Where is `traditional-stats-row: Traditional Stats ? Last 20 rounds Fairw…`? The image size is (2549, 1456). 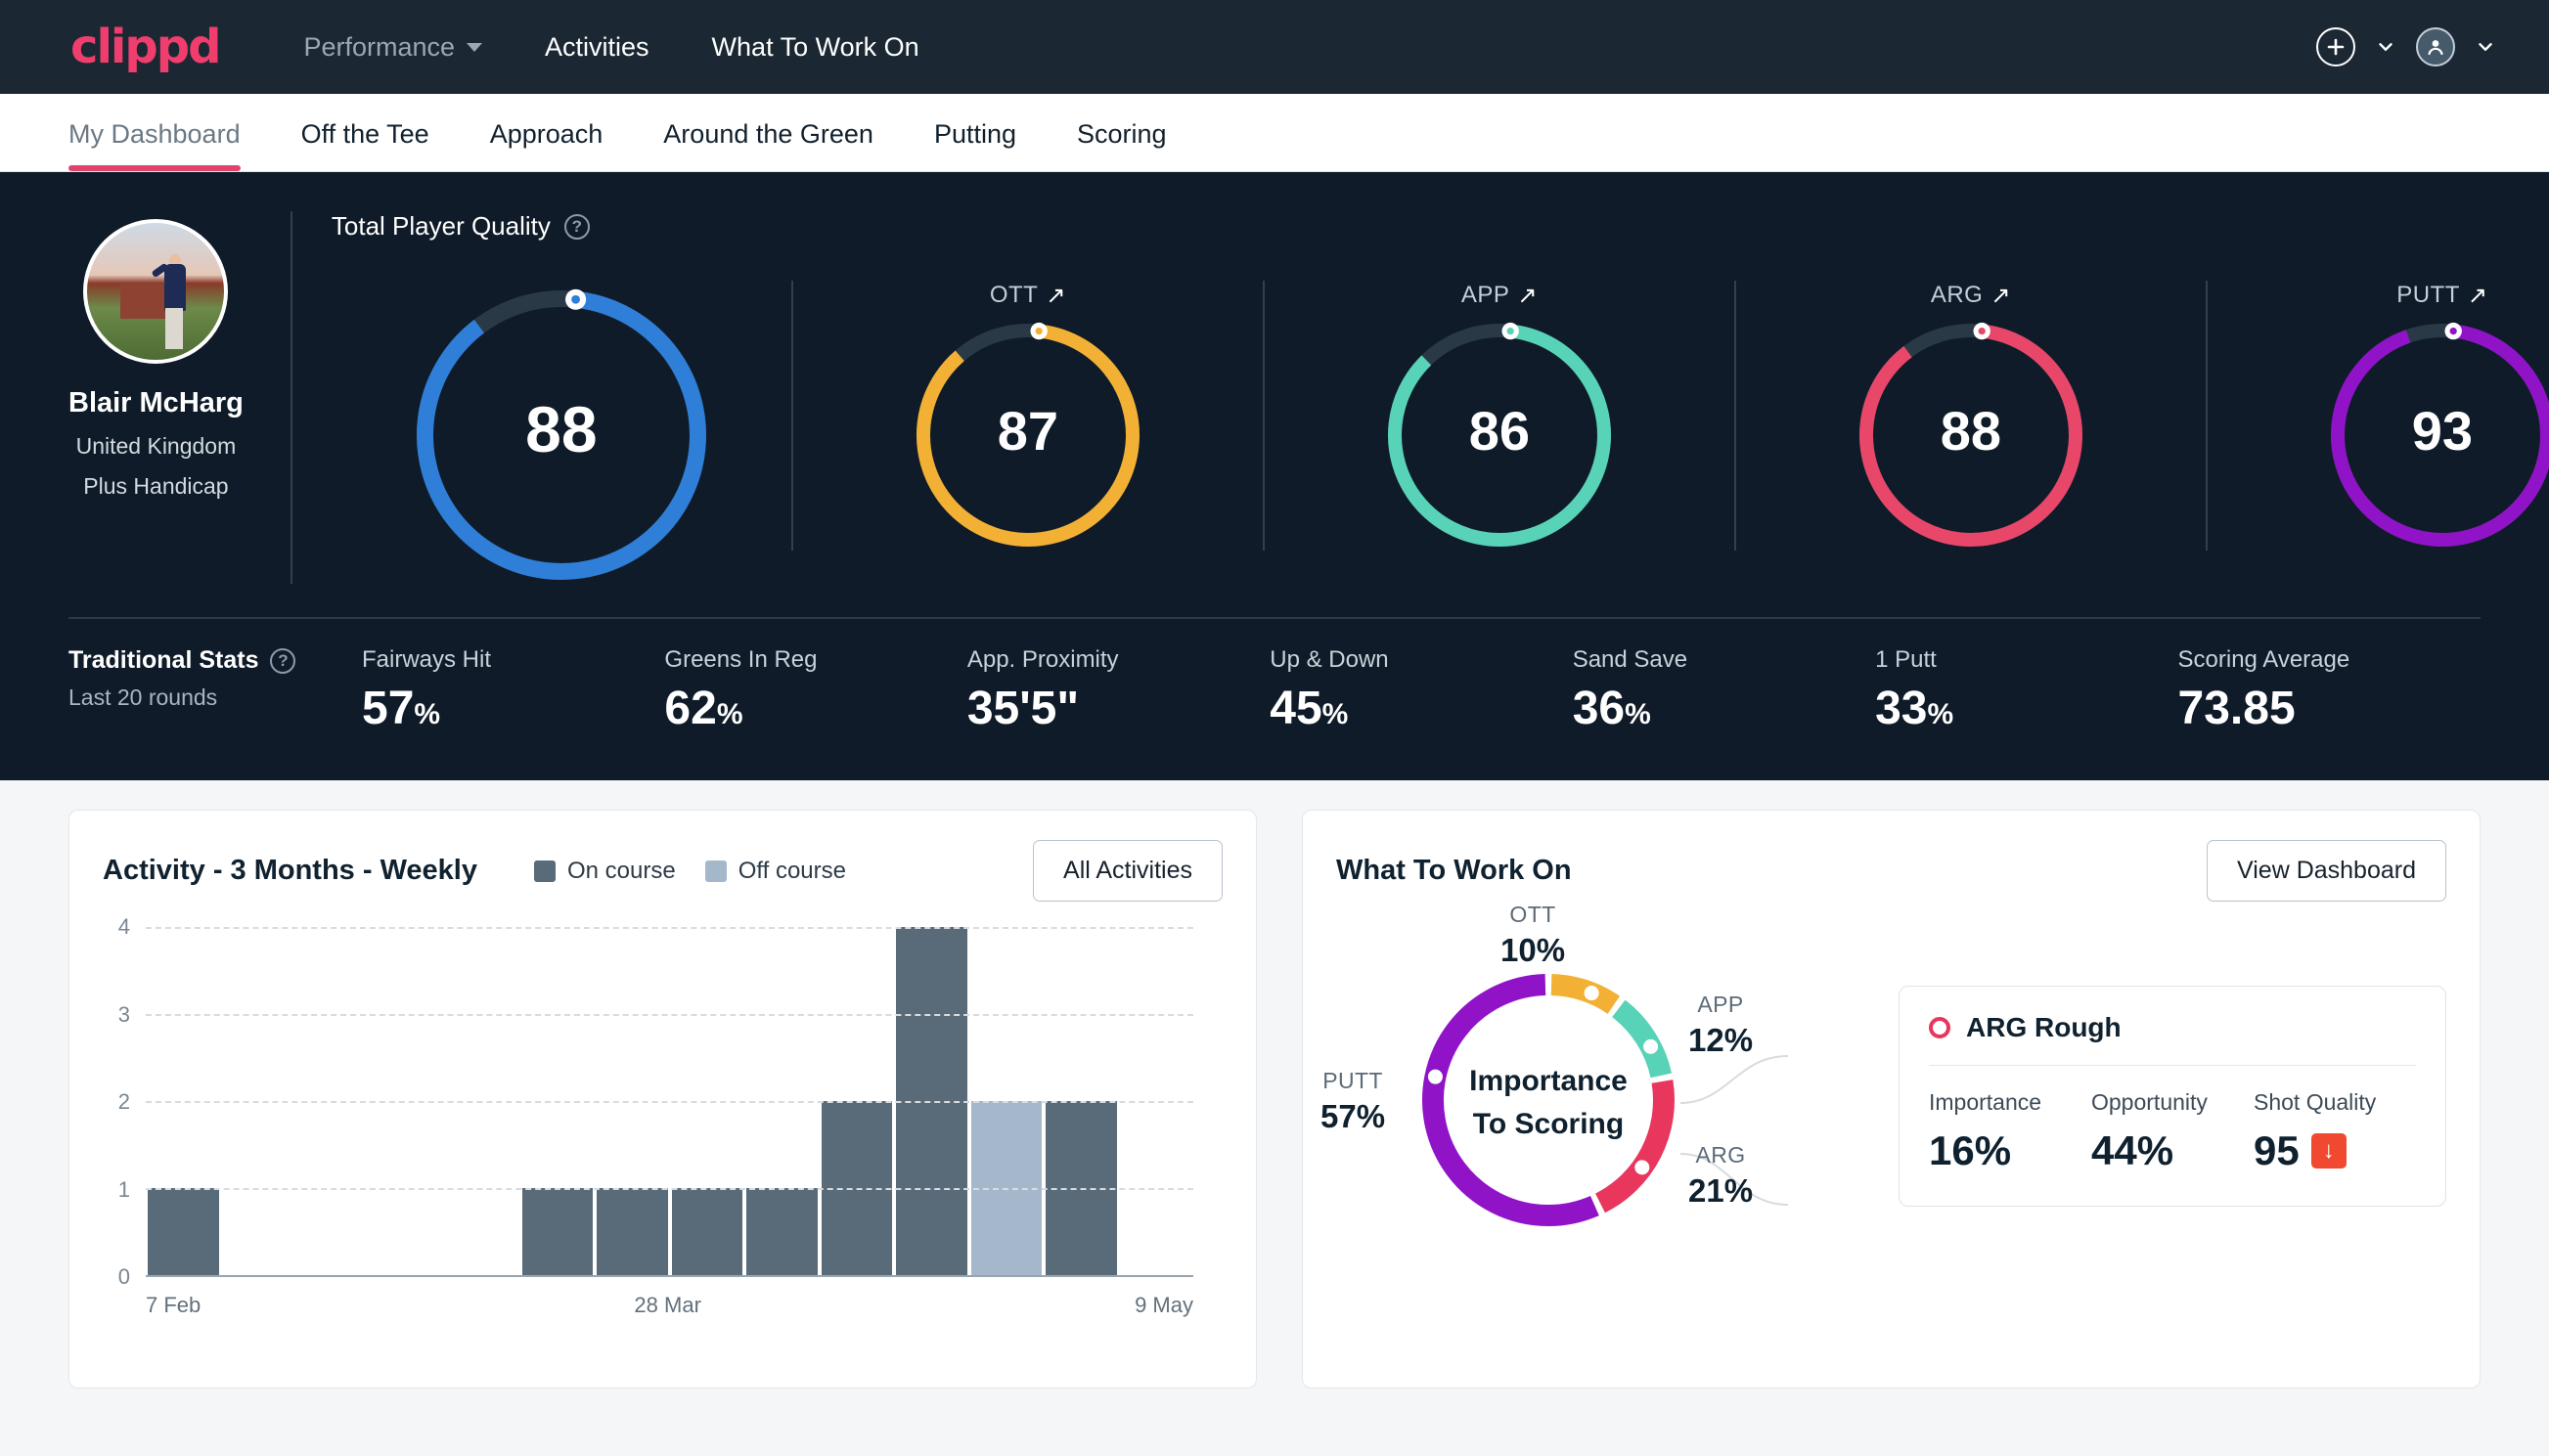
traditional-stats-row: Traditional Stats ? Last 20 rounds Fairw… is located at coordinates (1274, 677).